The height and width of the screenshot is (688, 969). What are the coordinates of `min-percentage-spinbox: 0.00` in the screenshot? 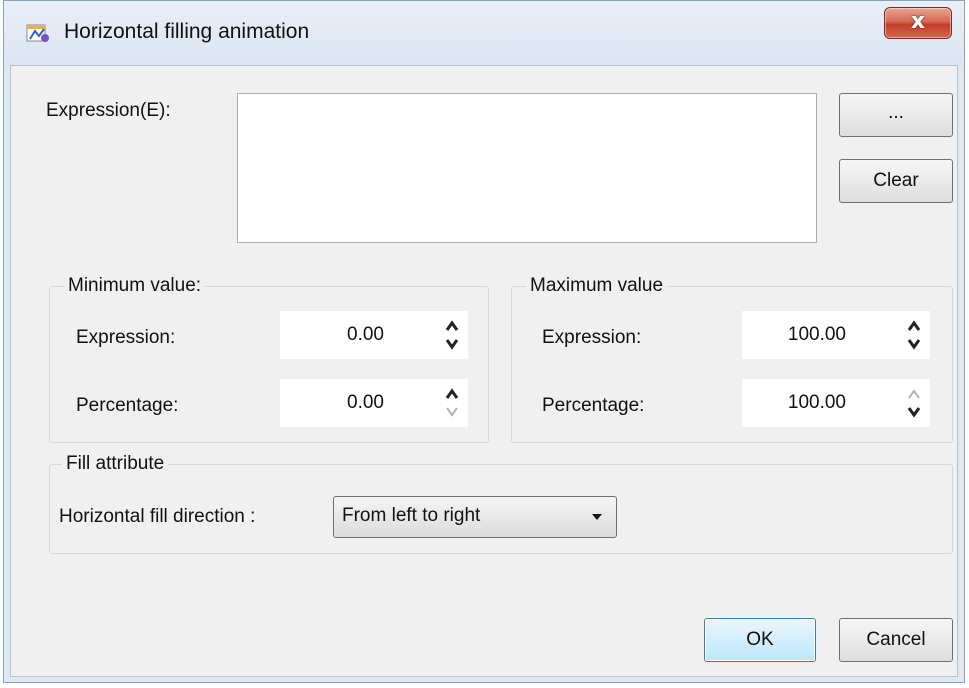 It's located at (374, 403).